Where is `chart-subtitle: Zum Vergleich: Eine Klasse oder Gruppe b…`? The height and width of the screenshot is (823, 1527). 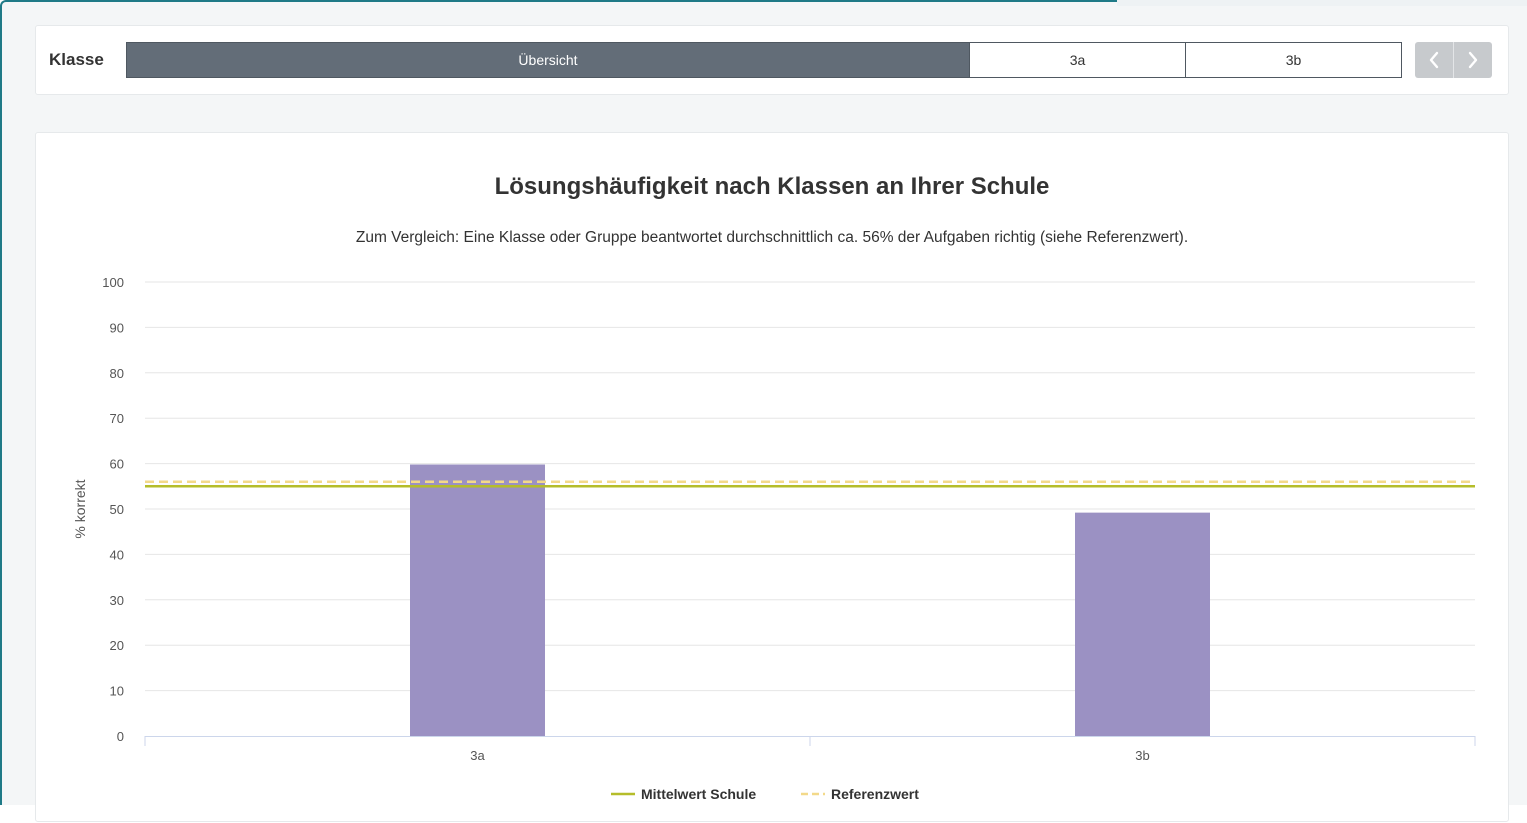 chart-subtitle: Zum Vergleich: Eine Klasse oder Gruppe b… is located at coordinates (772, 237).